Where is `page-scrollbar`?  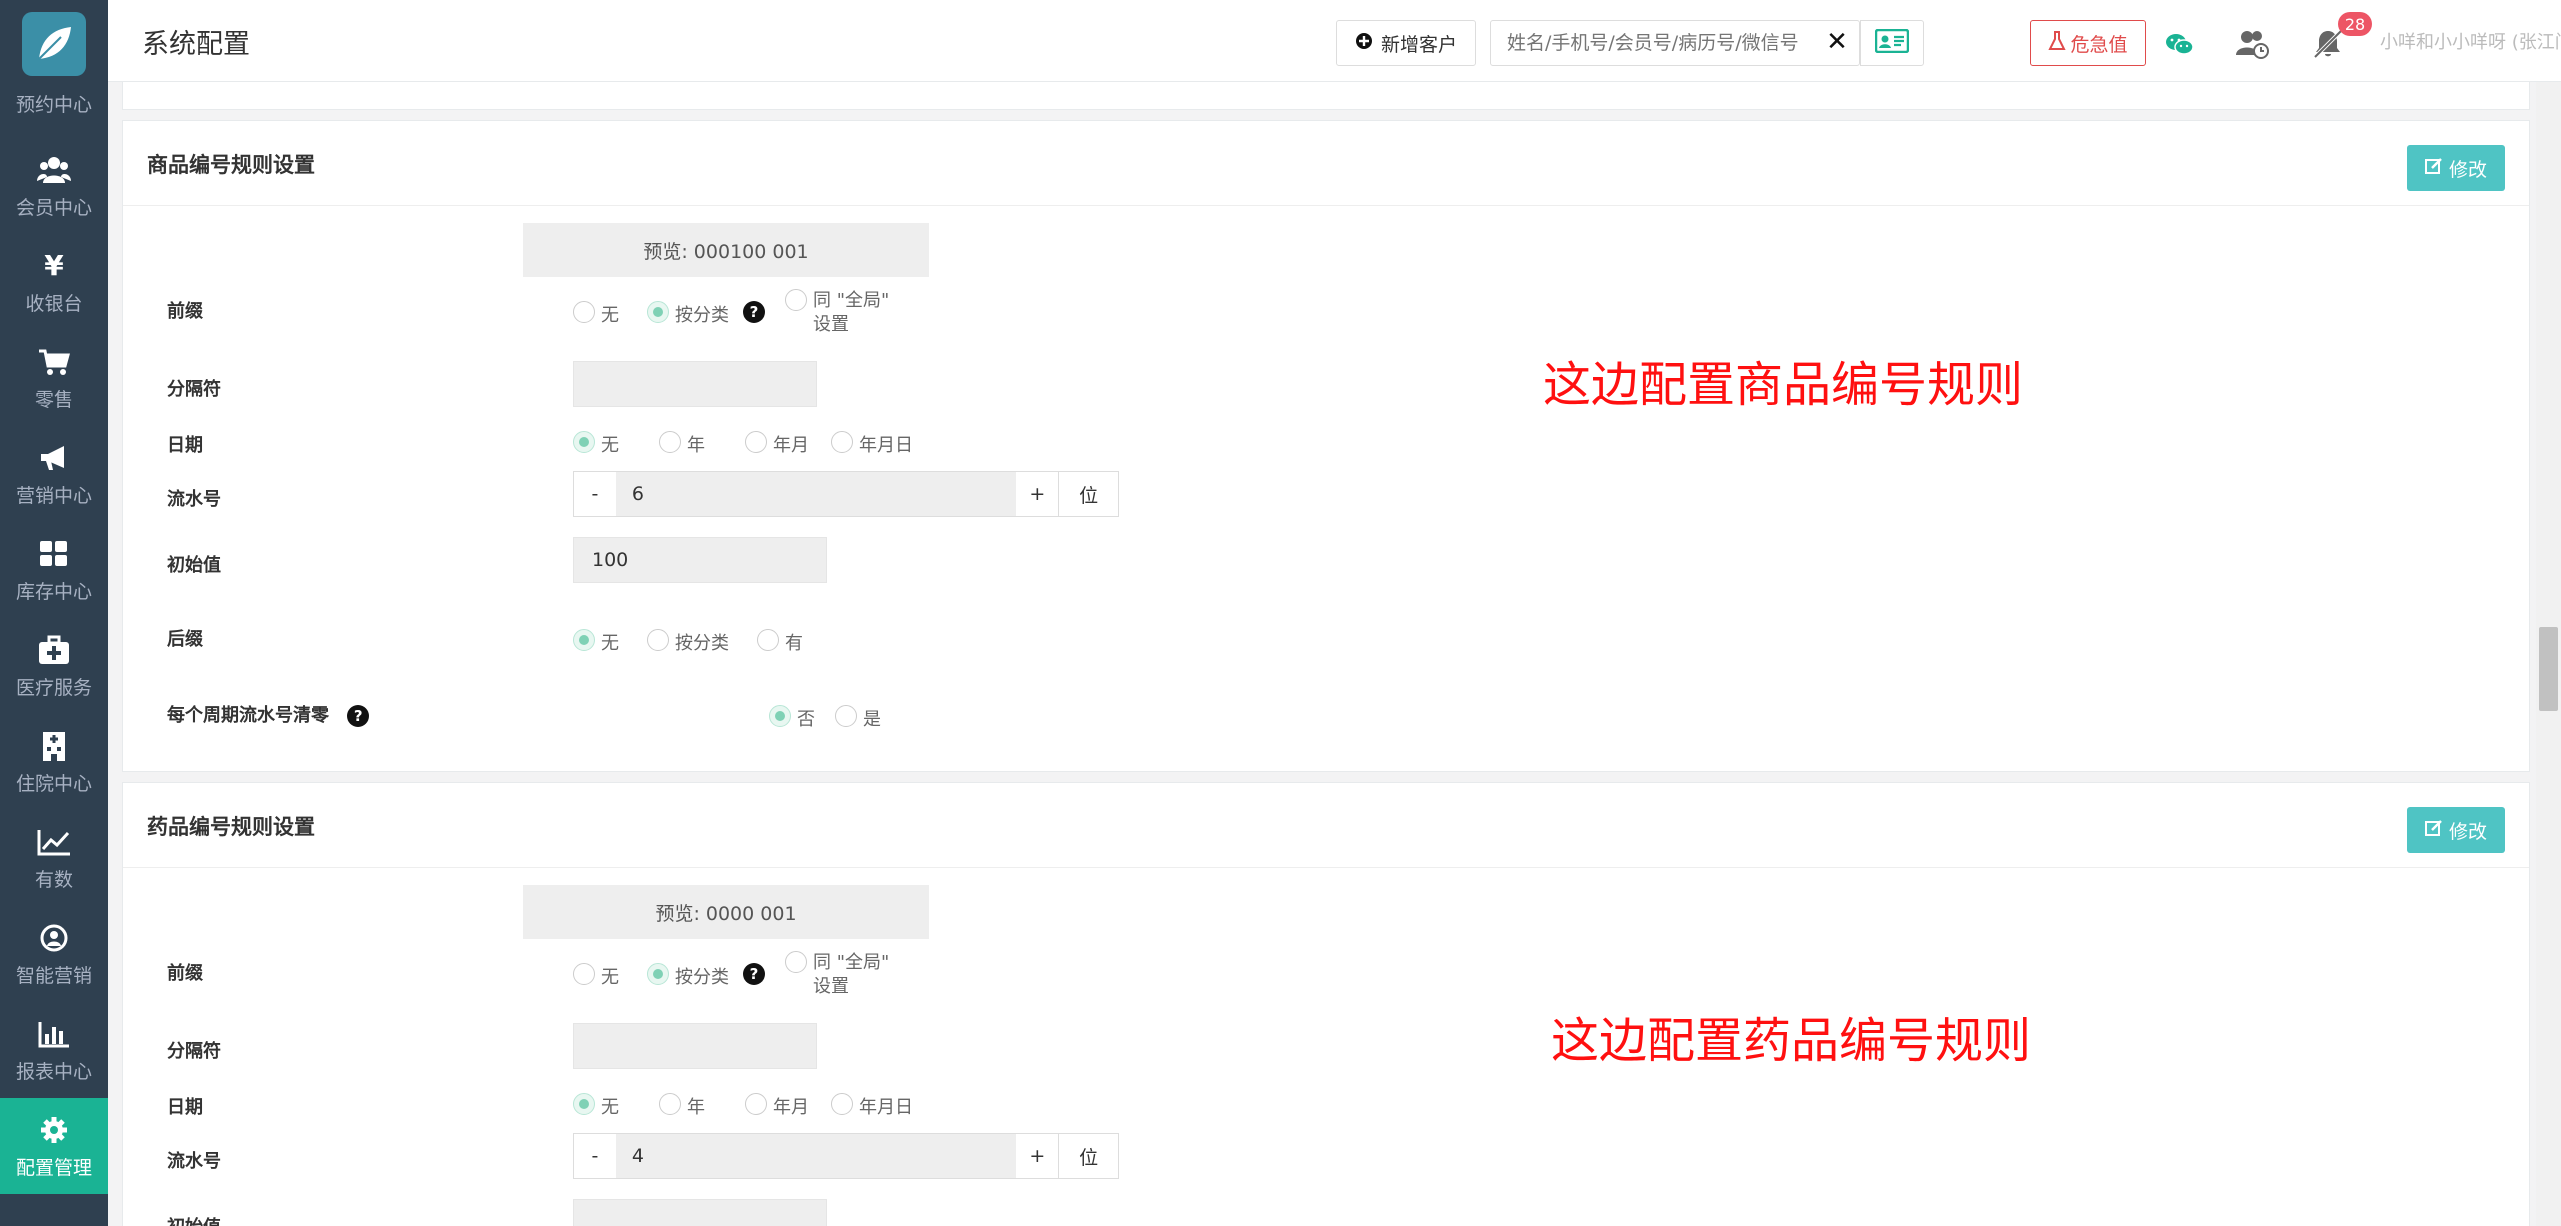
page-scrollbar is located at coordinates (2548, 654).